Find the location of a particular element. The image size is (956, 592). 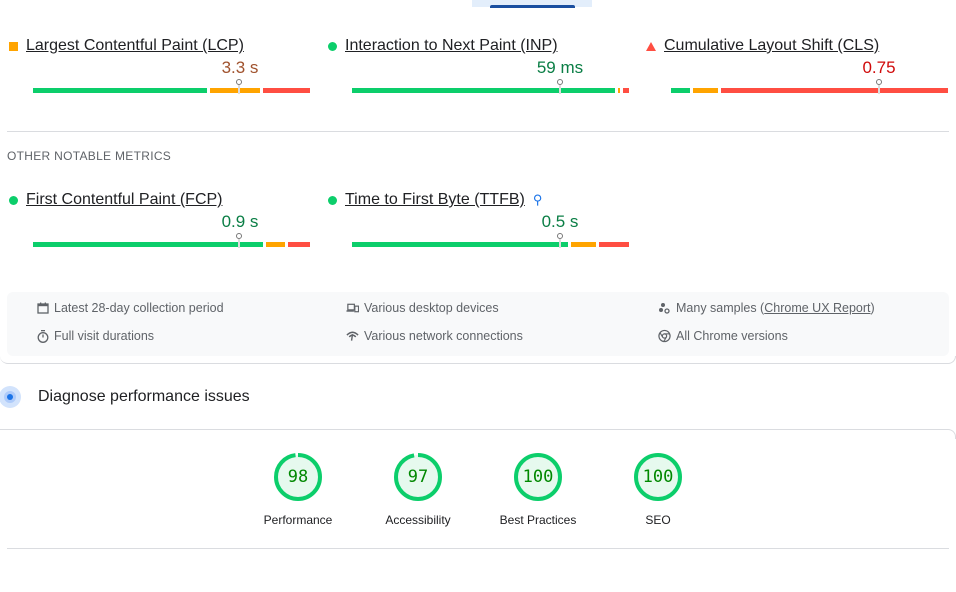

metric-ttfb: Time to First Byte (TTFB) ⚲ 0.5 s is located at coordinates (477, 219).